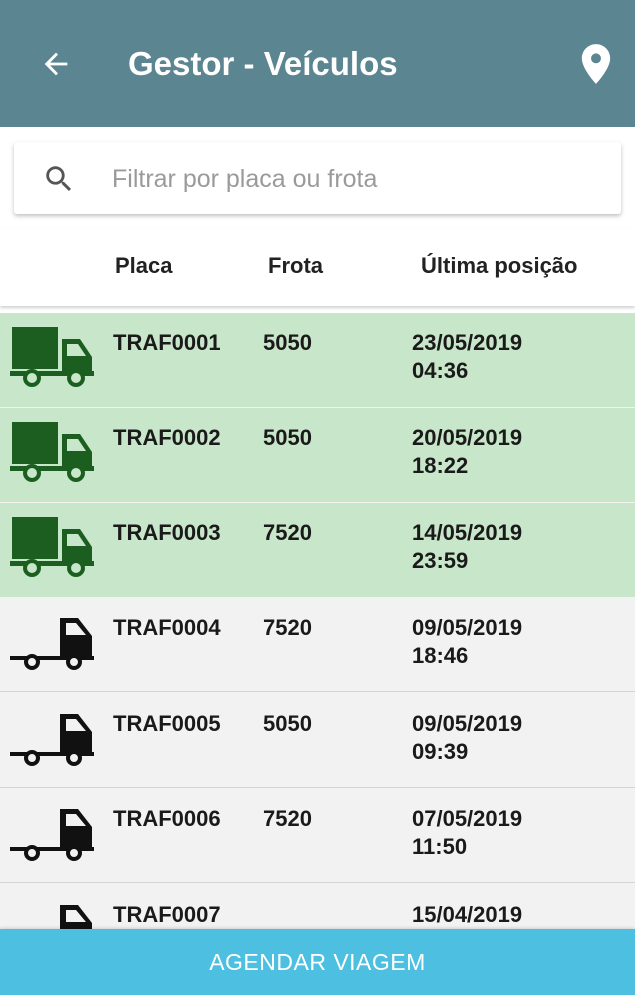 This screenshot has width=635, height=1000. I want to click on search-input, so click(357, 179).